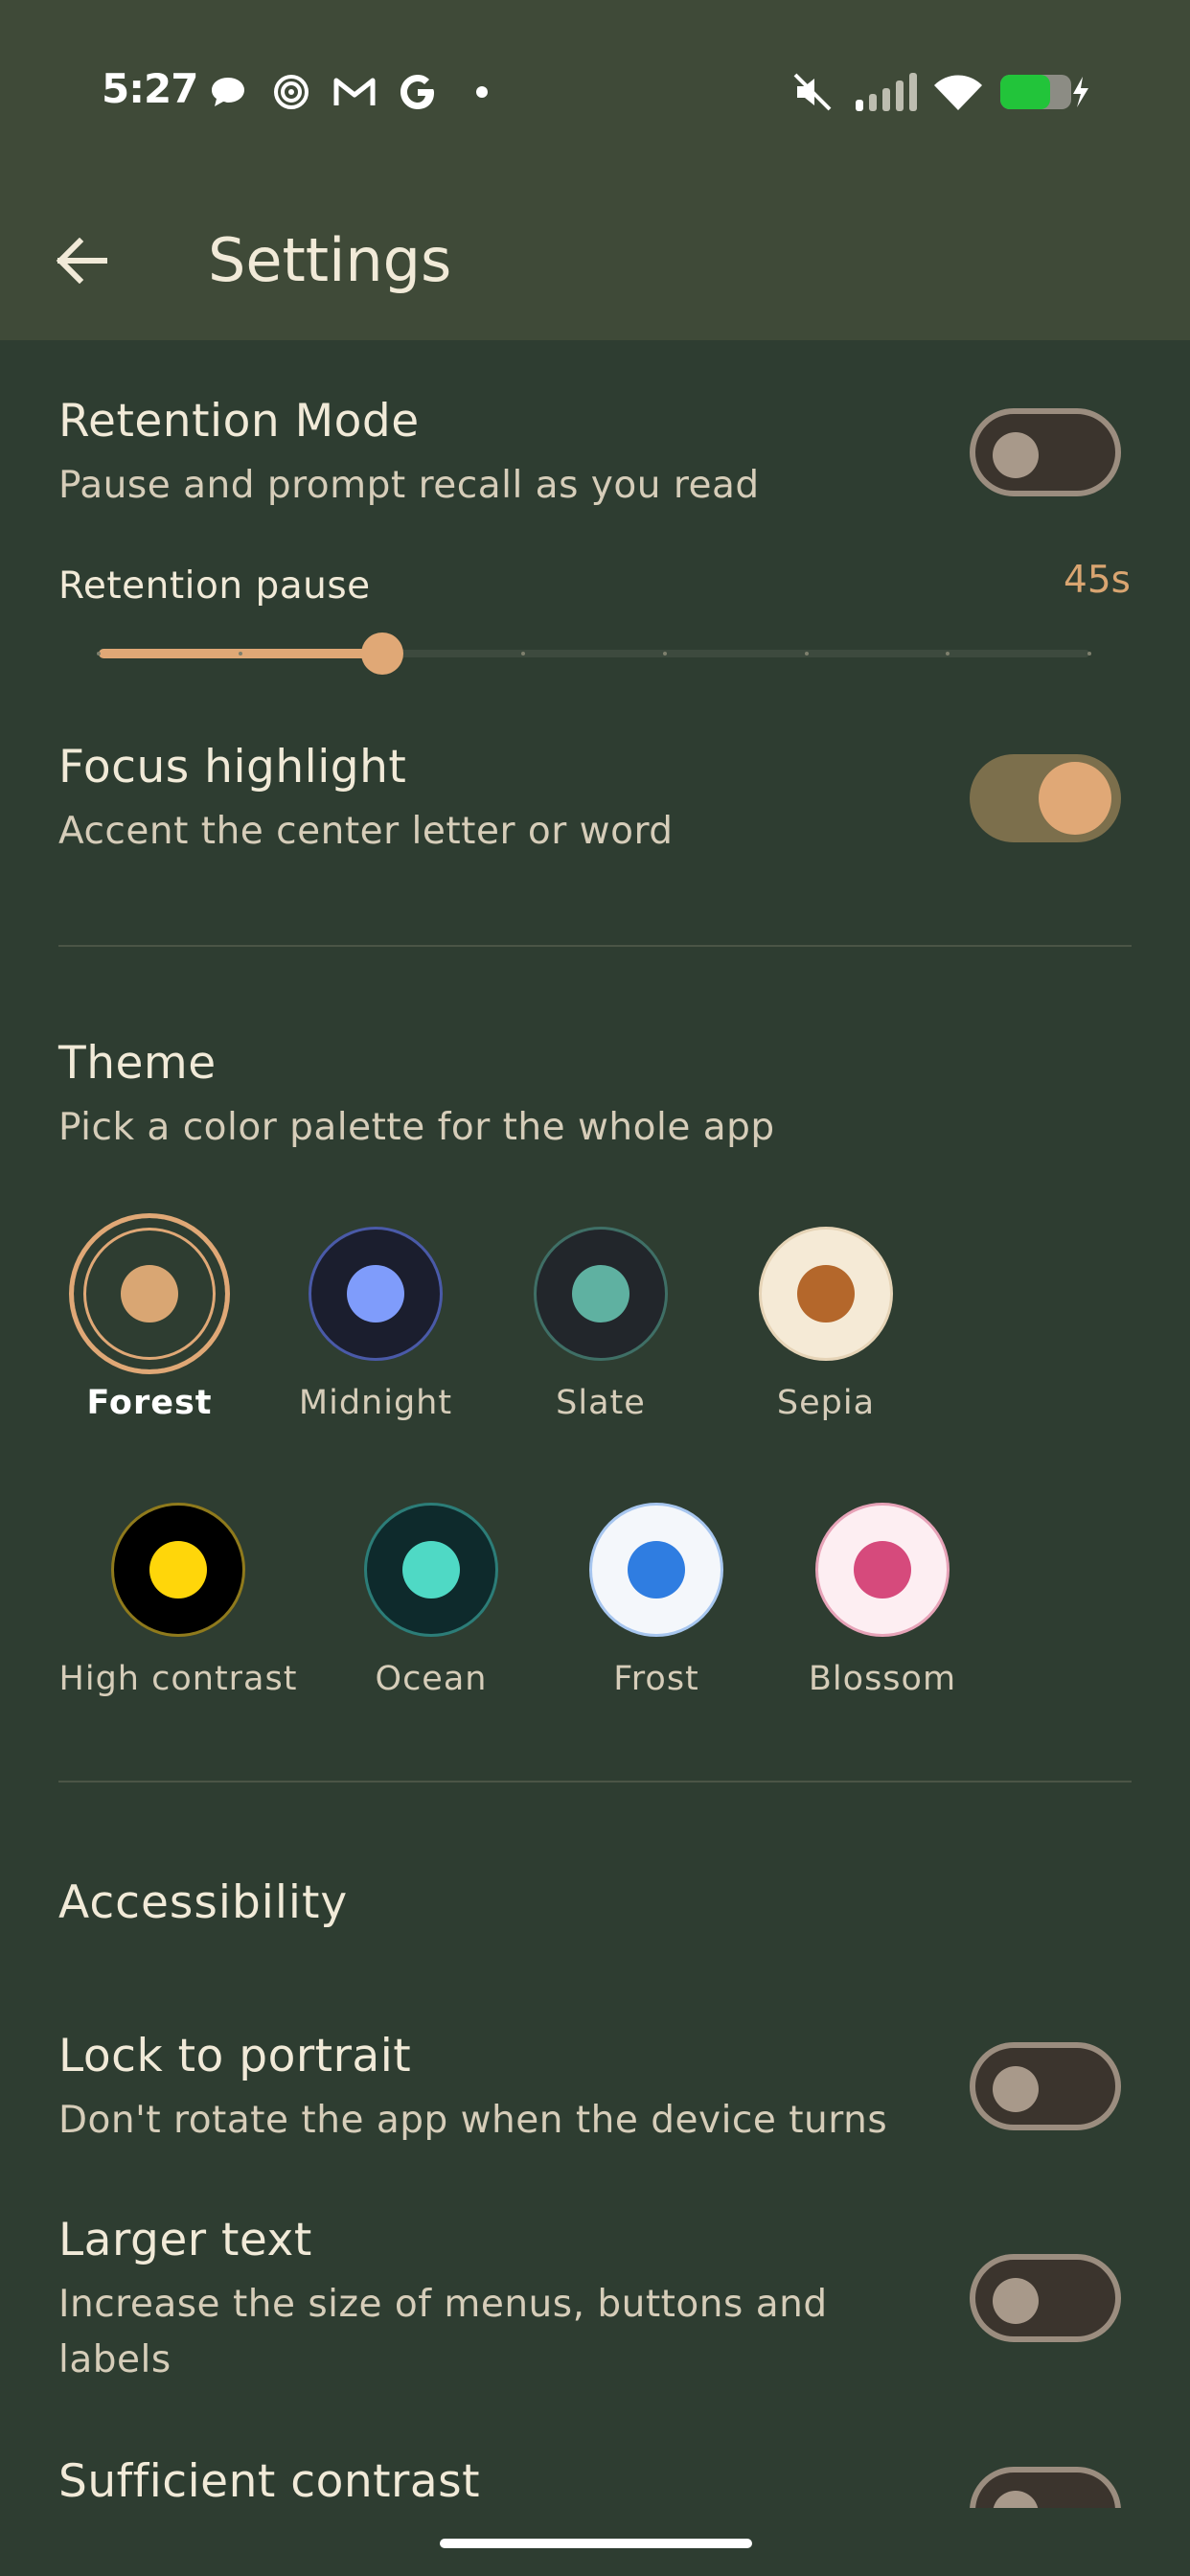 The height and width of the screenshot is (2576, 1190). I want to click on theme-option-label: Blossom, so click(883, 1679).